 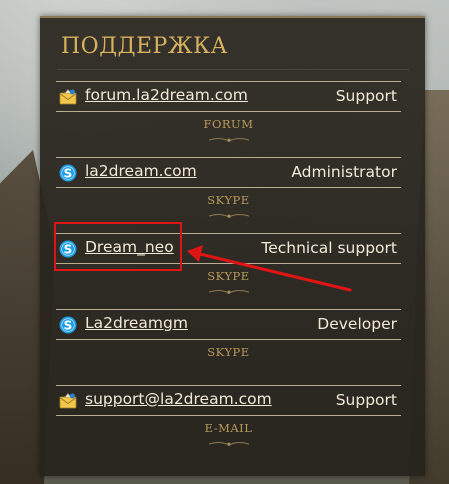 I want to click on contact-row: support@la2dream.com Support, so click(x=228, y=400).